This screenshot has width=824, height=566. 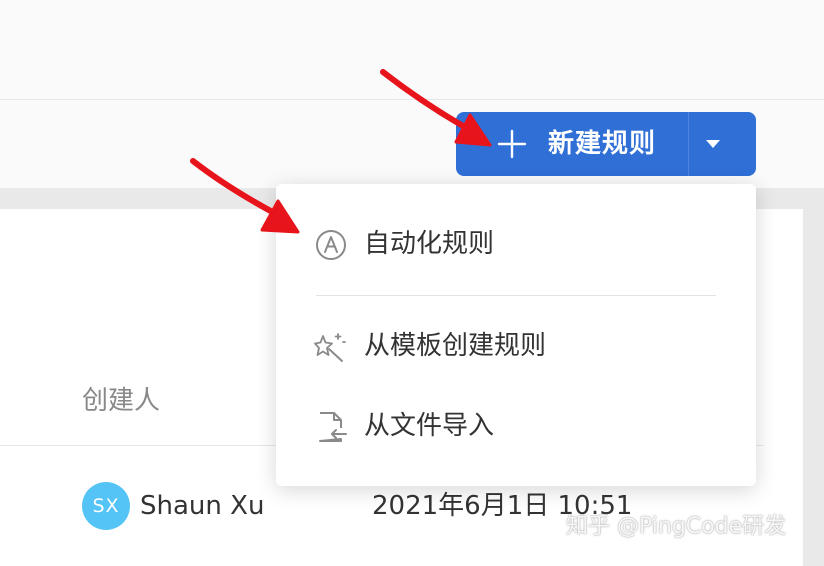 What do you see at coordinates (512, 144) in the screenshot?
I see `plus-icon` at bounding box center [512, 144].